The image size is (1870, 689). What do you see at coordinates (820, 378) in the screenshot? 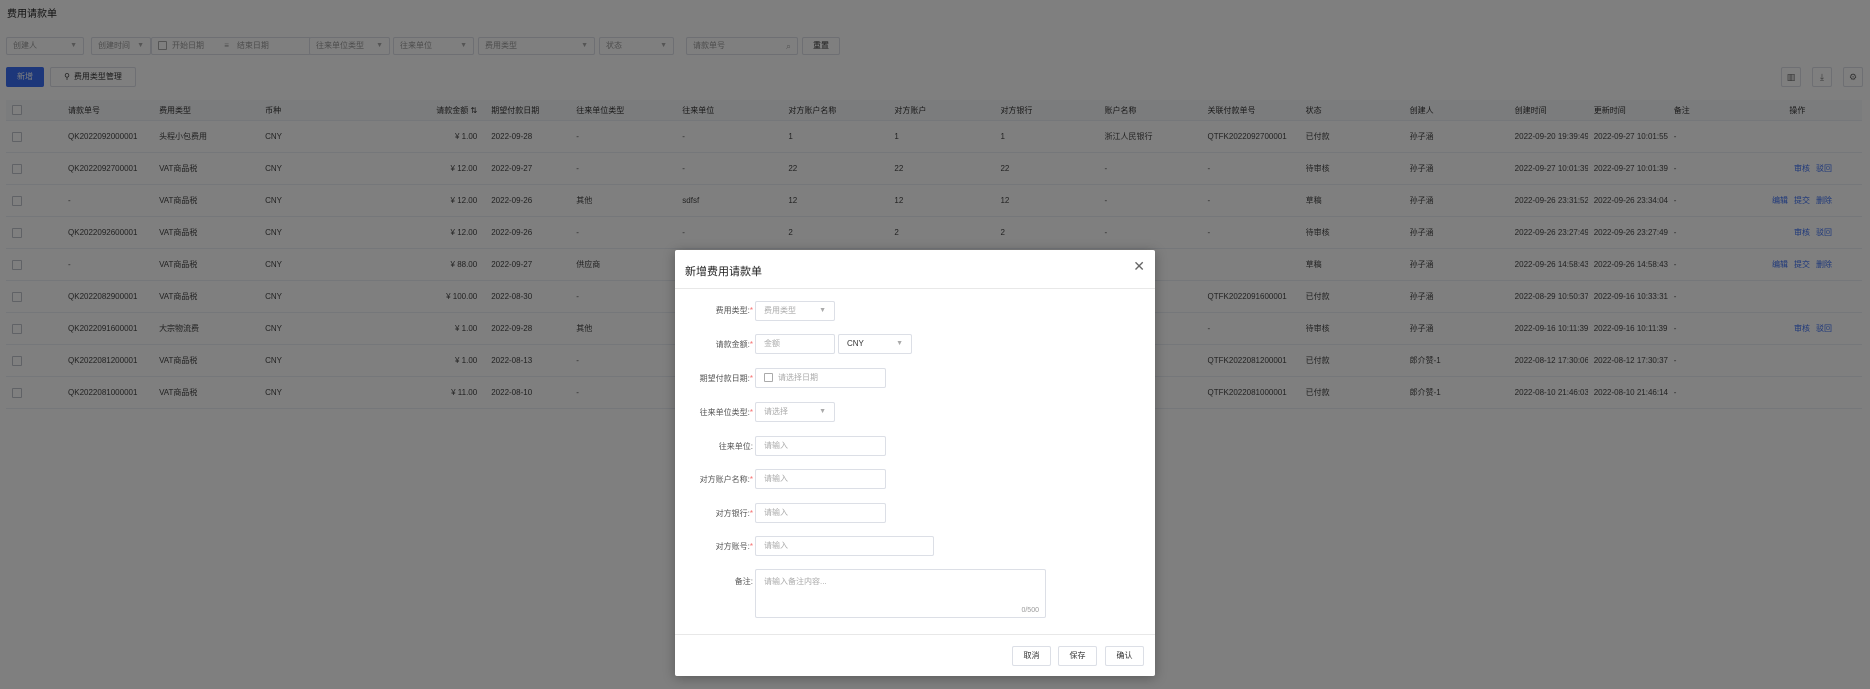
I see `pay-date-field: 请选择日期` at bounding box center [820, 378].